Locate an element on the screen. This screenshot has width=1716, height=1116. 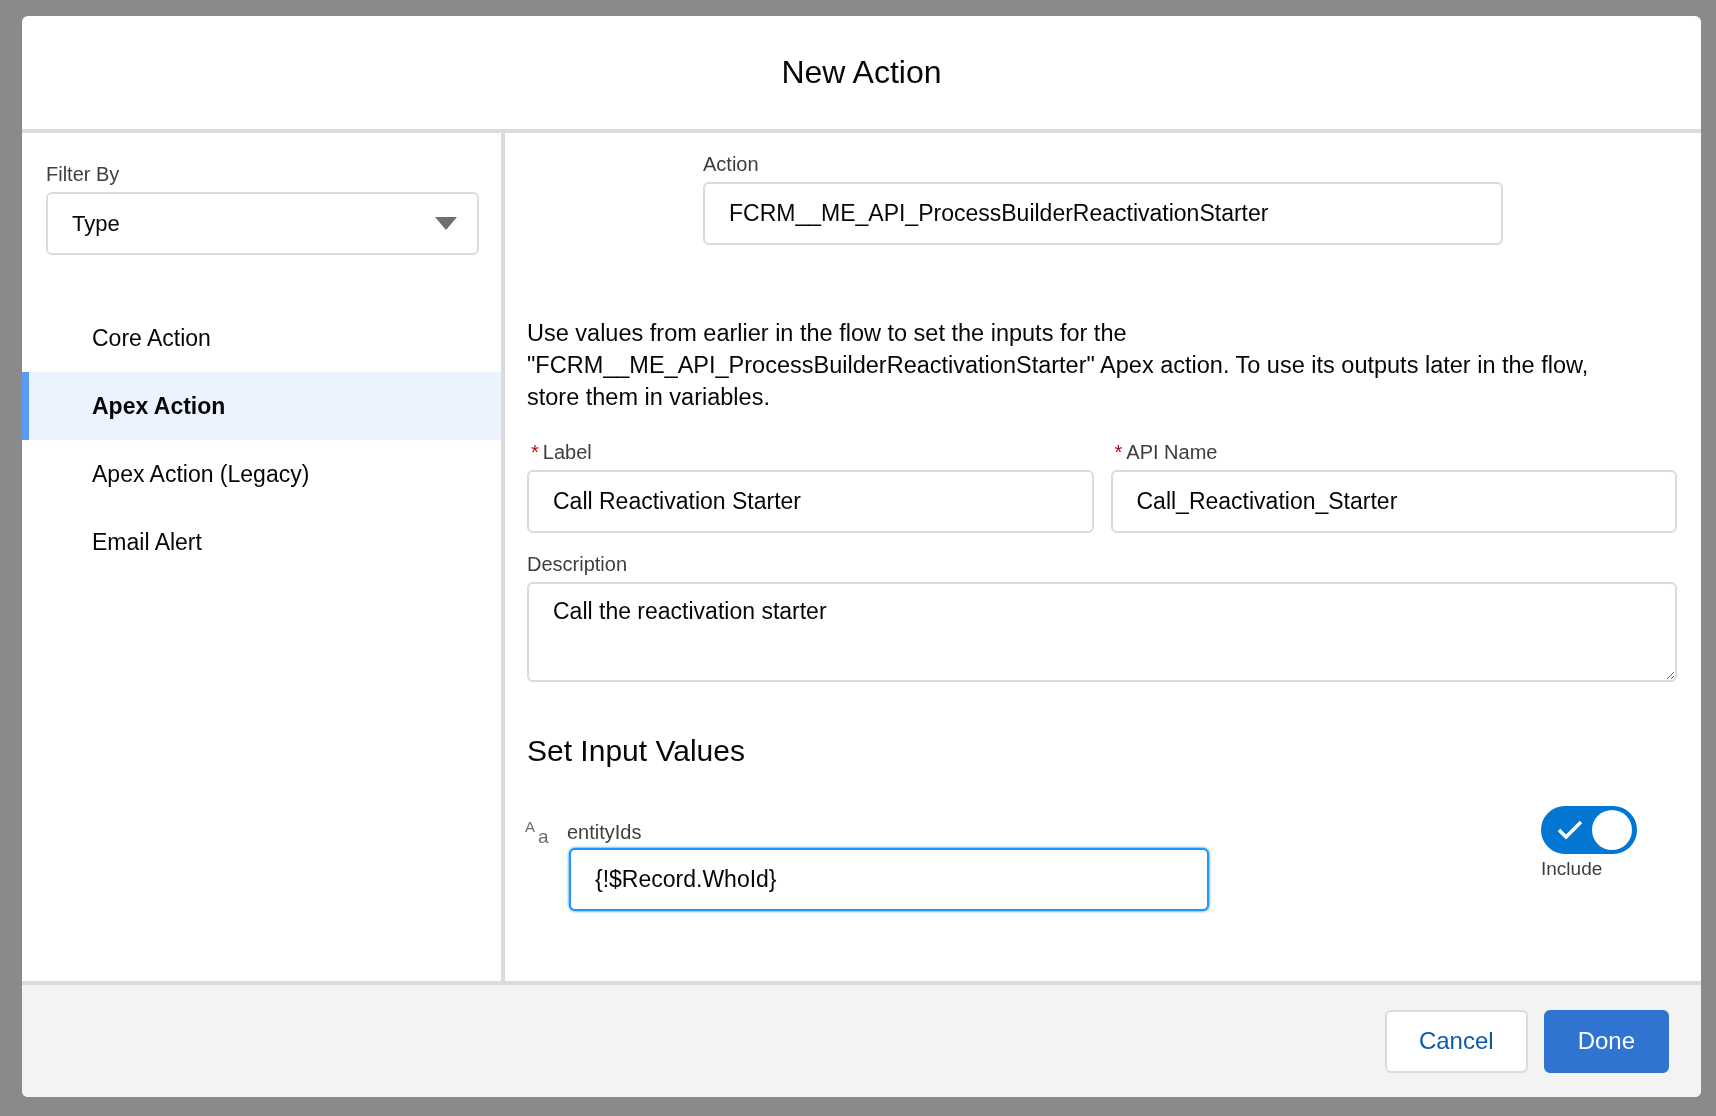
done-button: Done is located at coordinates (1606, 1041).